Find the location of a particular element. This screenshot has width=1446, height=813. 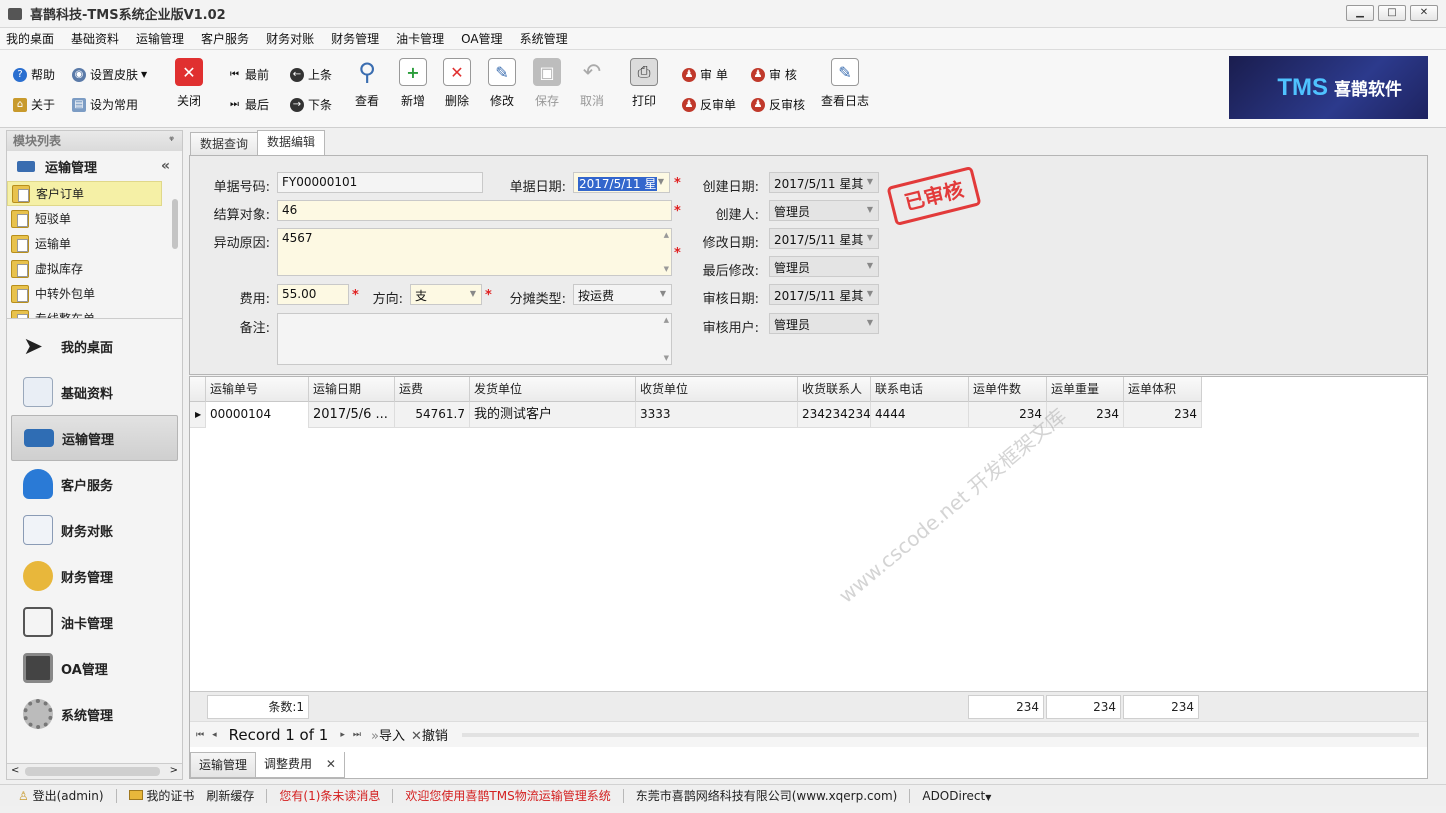

col-transport-date: 运输日期 is located at coordinates (352, 389).